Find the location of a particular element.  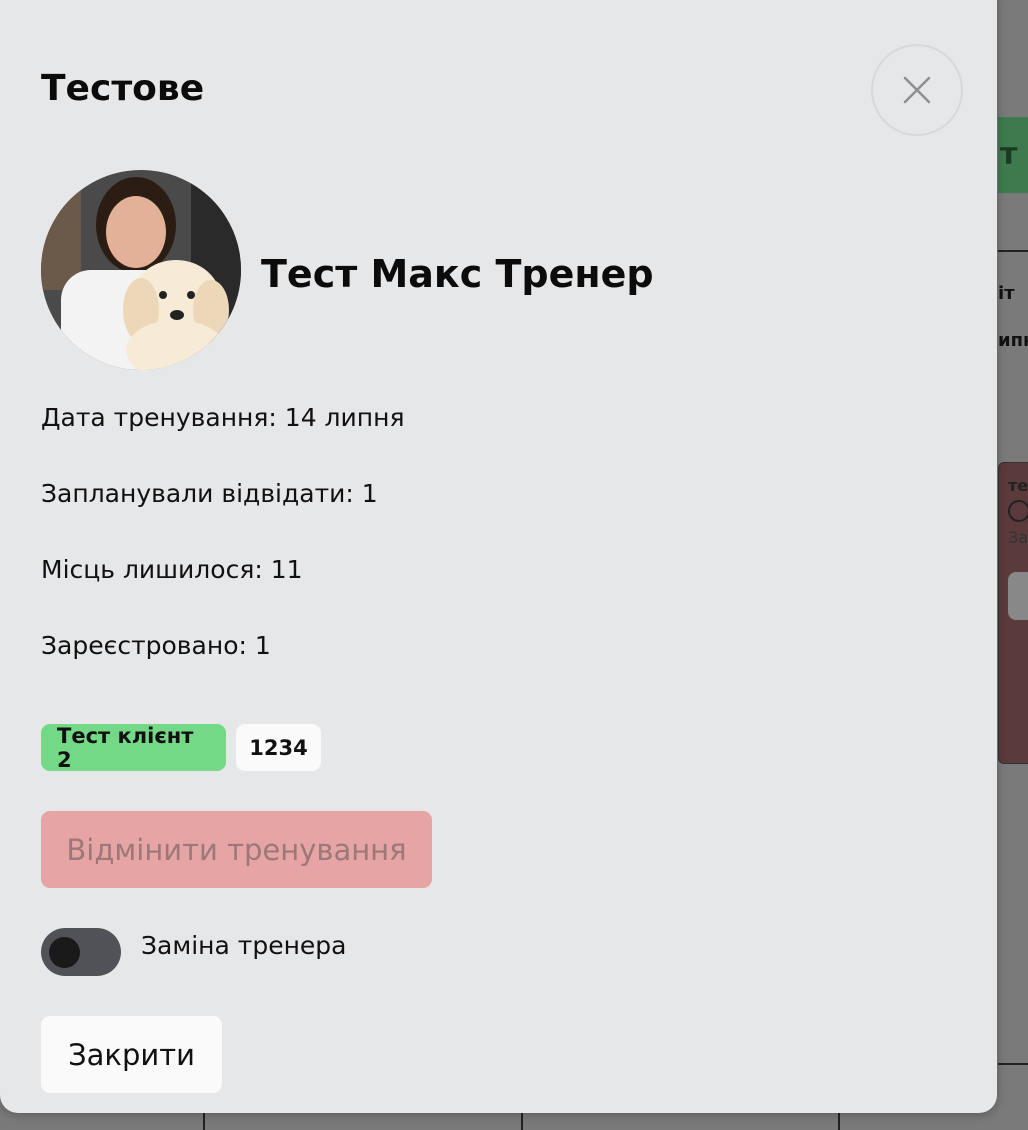

planned-count: Запланували відвідати: 1 is located at coordinates (209, 493).